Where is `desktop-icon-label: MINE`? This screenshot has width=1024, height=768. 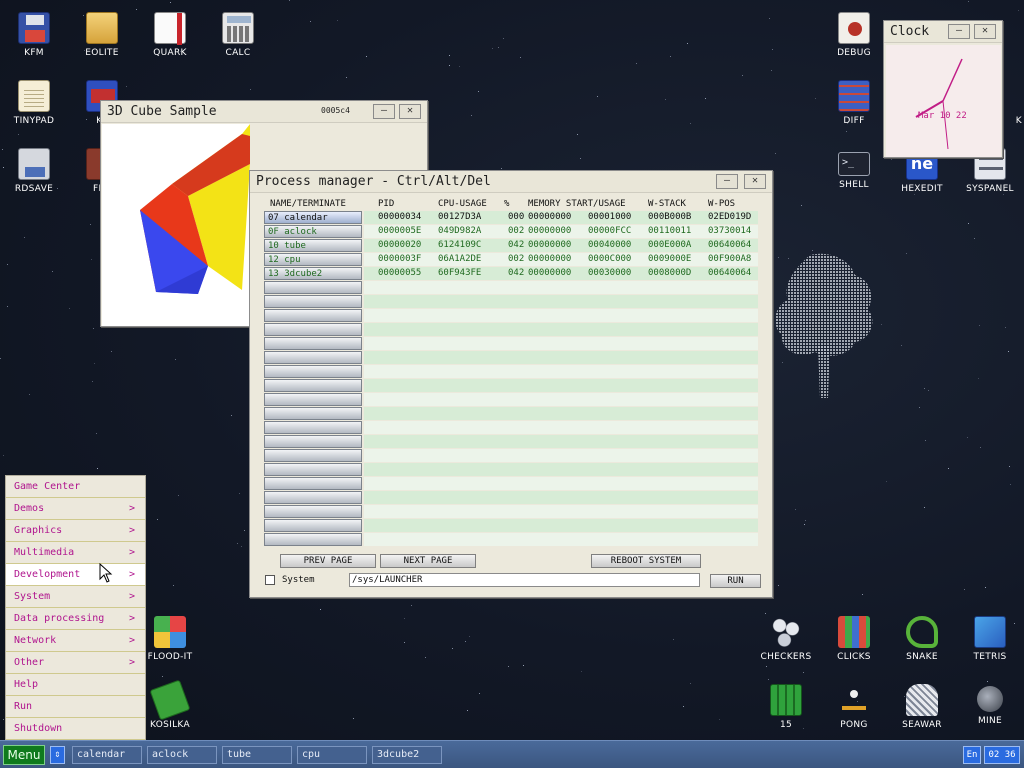
desktop-icon-label: MINE is located at coordinates (990, 721).